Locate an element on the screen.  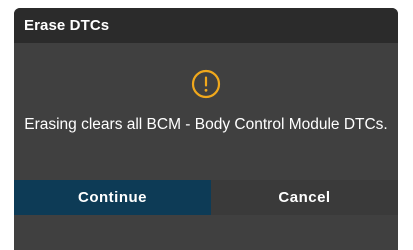
dialog-title-bar: Erase DTCs is located at coordinates (206, 25).